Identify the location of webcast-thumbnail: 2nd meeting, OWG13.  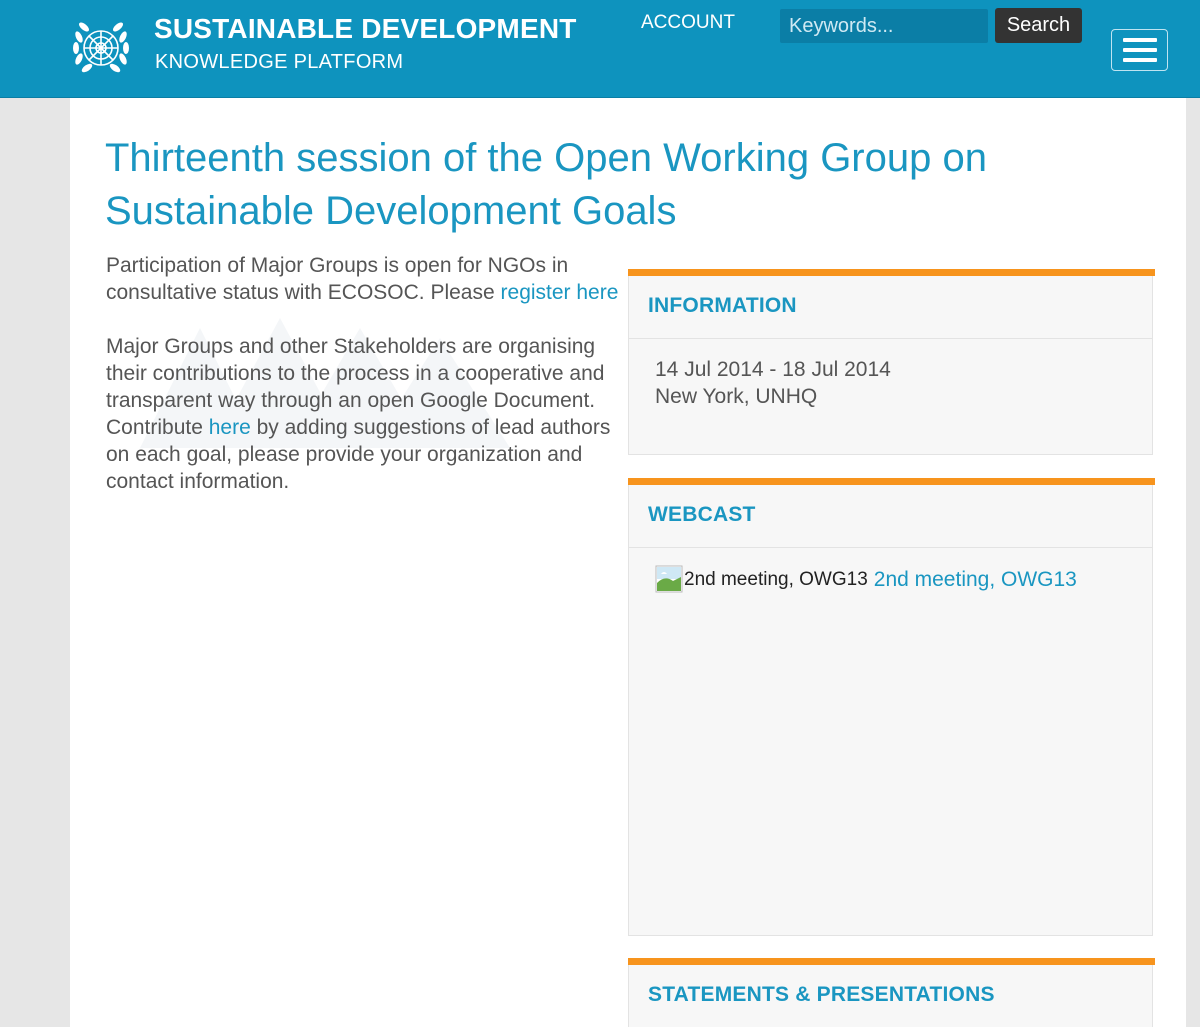
(761, 579).